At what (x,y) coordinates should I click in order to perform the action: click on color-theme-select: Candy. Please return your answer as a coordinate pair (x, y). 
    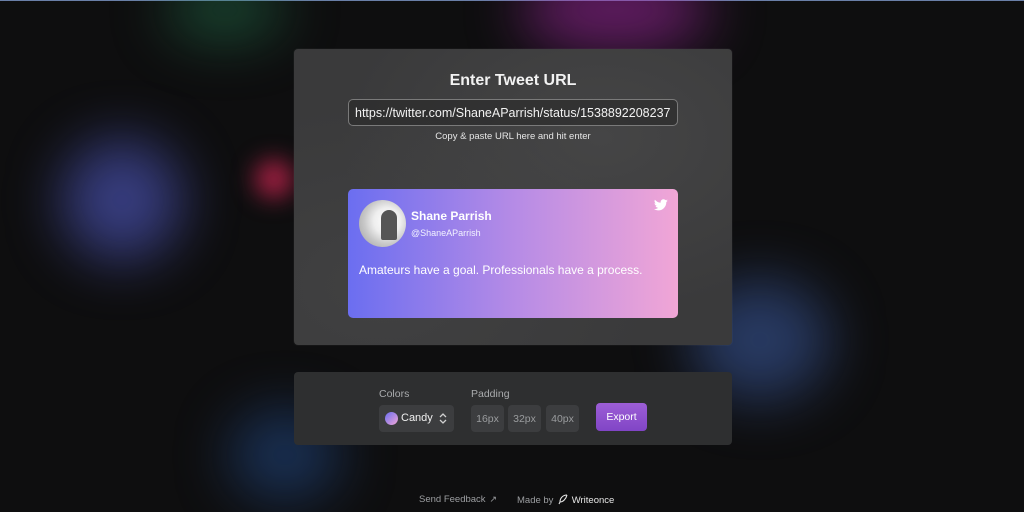
    Looking at the image, I should click on (416, 418).